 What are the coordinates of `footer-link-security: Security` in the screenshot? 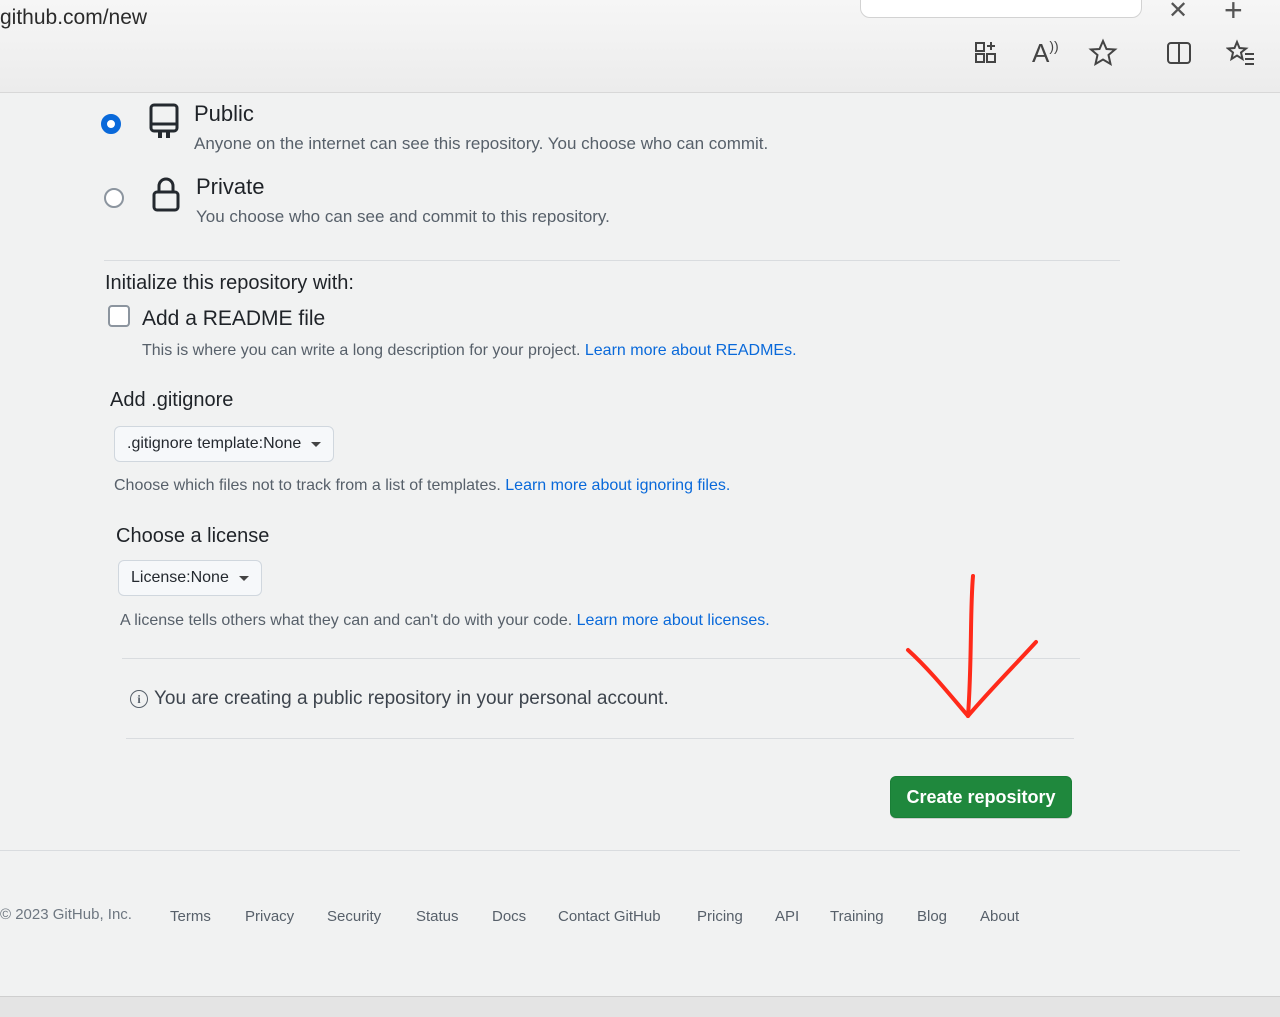 It's located at (354, 916).